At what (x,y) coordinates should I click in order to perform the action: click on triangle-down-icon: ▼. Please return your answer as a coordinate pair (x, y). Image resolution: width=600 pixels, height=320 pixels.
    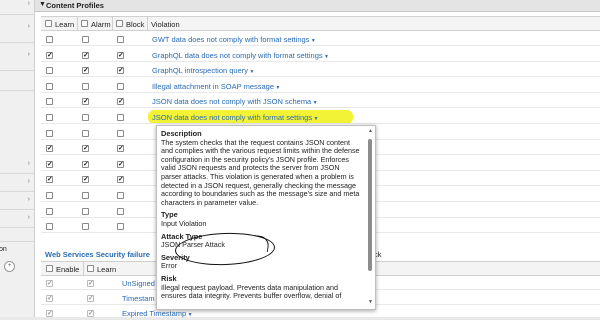
    Looking at the image, I should click on (42, 4).